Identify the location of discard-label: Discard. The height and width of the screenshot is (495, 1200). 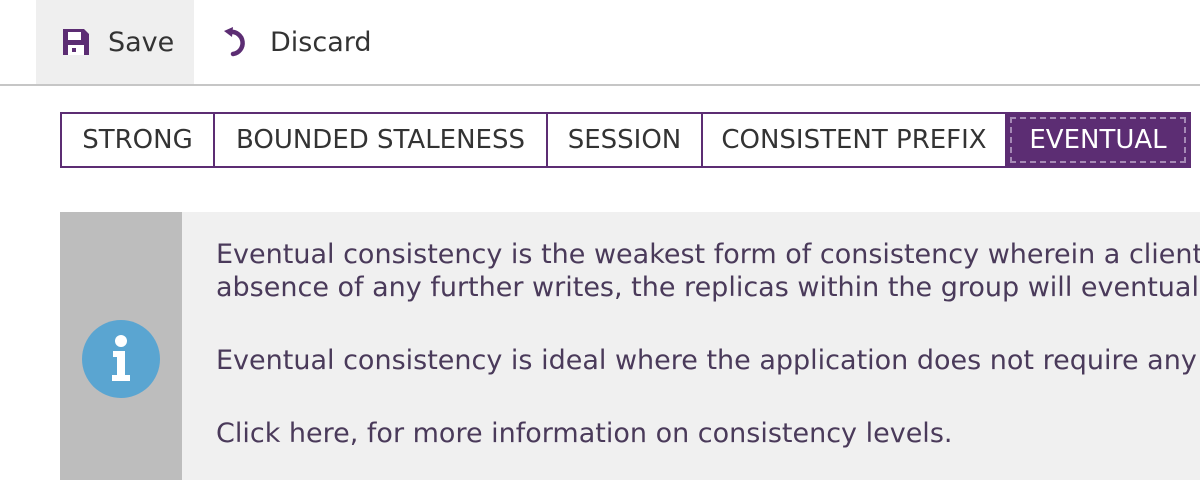
(321, 42).